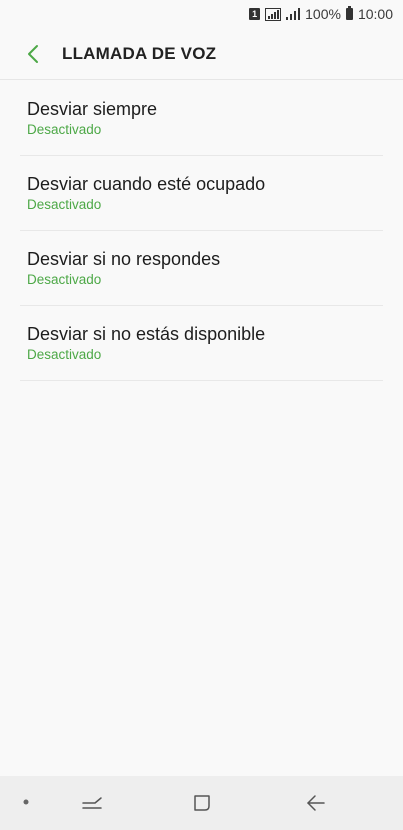 The height and width of the screenshot is (830, 403). Describe the element at coordinates (124, 258) in the screenshot. I see `list-item-title: Desviar si no respondes` at that location.